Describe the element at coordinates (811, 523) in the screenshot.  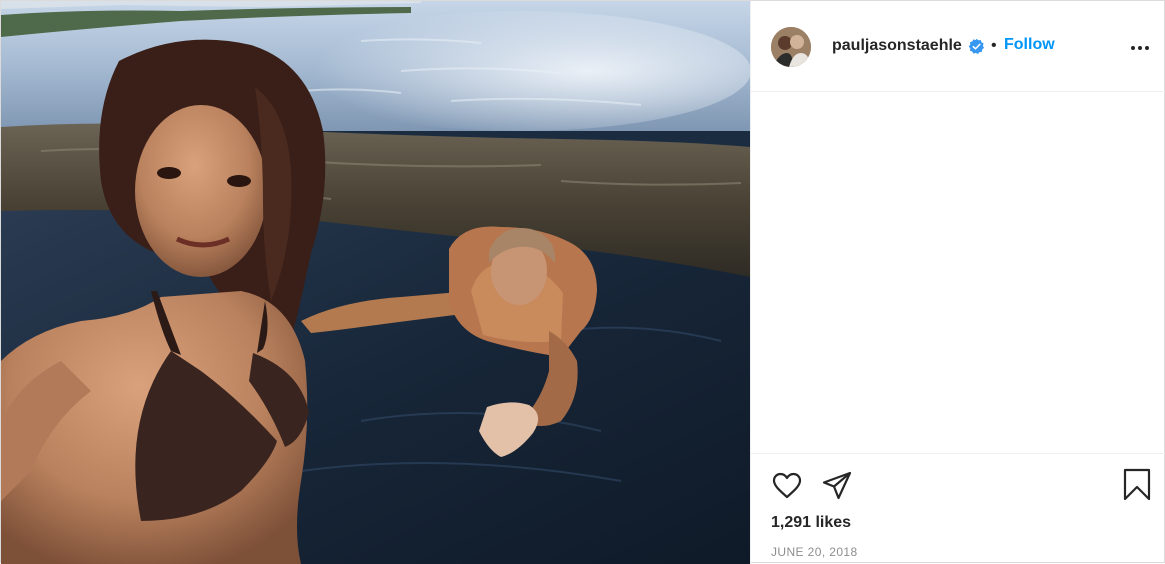
I see `likes-count: 1,291 likes` at that location.